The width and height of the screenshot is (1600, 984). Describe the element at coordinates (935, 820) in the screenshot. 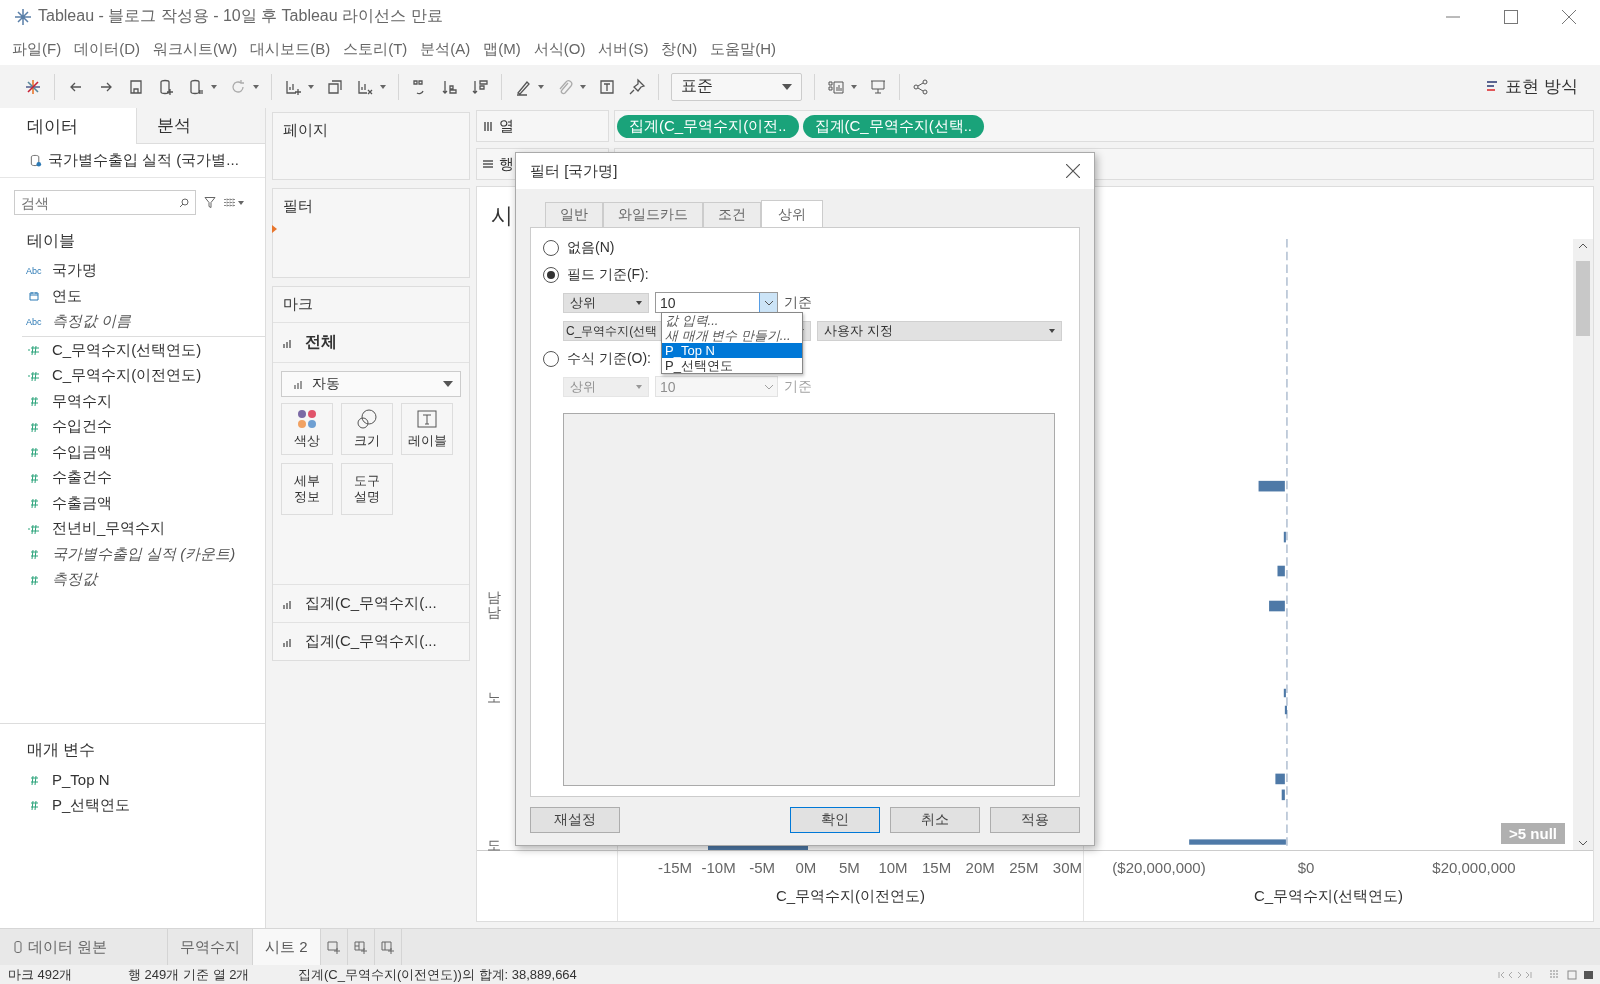

I see `cancel-button: 취소` at that location.